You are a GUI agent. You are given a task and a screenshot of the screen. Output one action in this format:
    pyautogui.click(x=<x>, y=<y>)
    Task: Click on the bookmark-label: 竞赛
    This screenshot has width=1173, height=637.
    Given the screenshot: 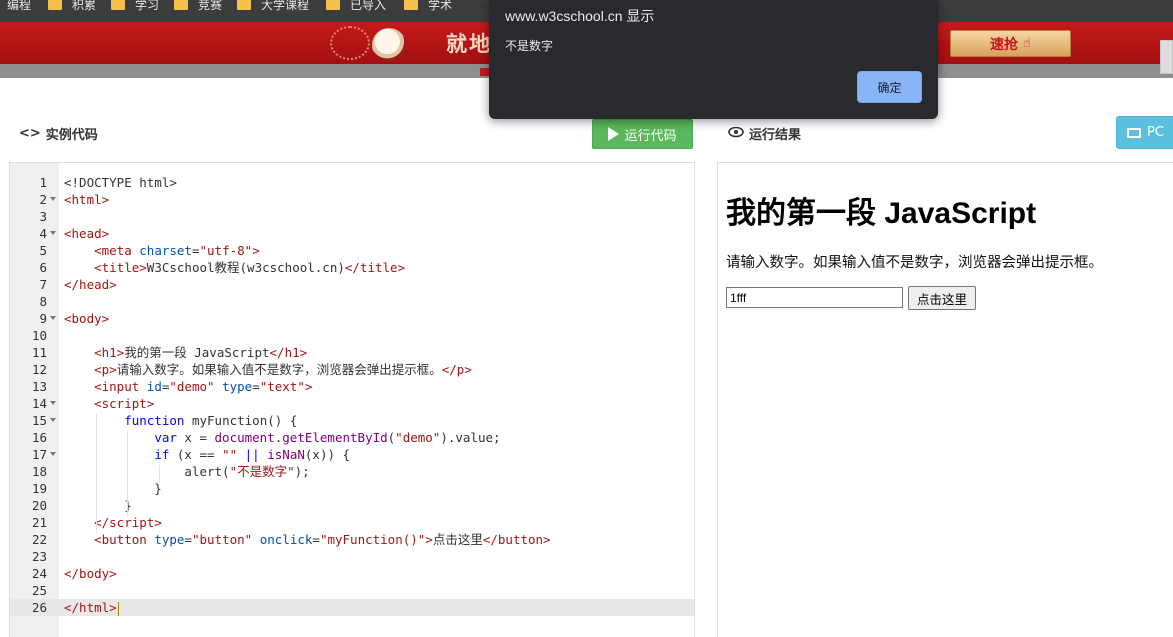 What is the action you would take?
    pyautogui.click(x=210, y=6)
    